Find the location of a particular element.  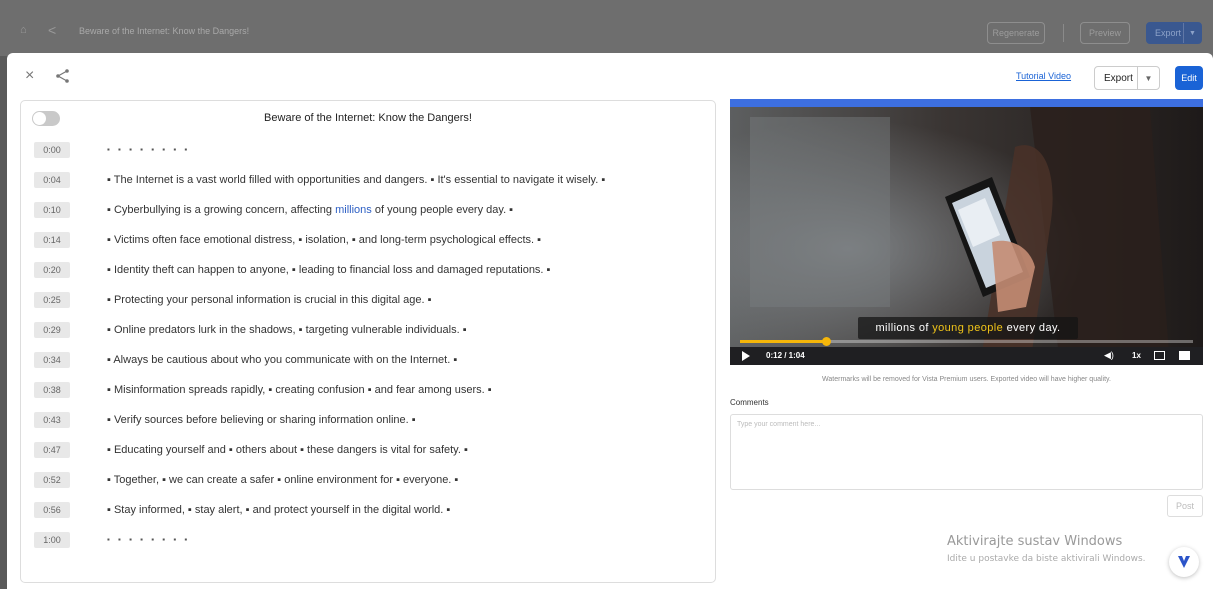

video-subtitle: millions of young people every day. is located at coordinates (968, 328).